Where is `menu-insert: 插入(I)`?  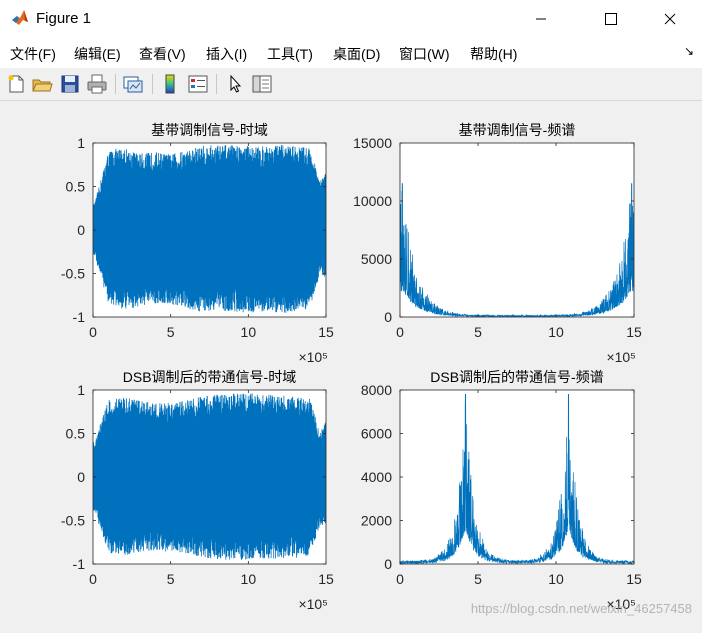 menu-insert: 插入(I) is located at coordinates (226, 54).